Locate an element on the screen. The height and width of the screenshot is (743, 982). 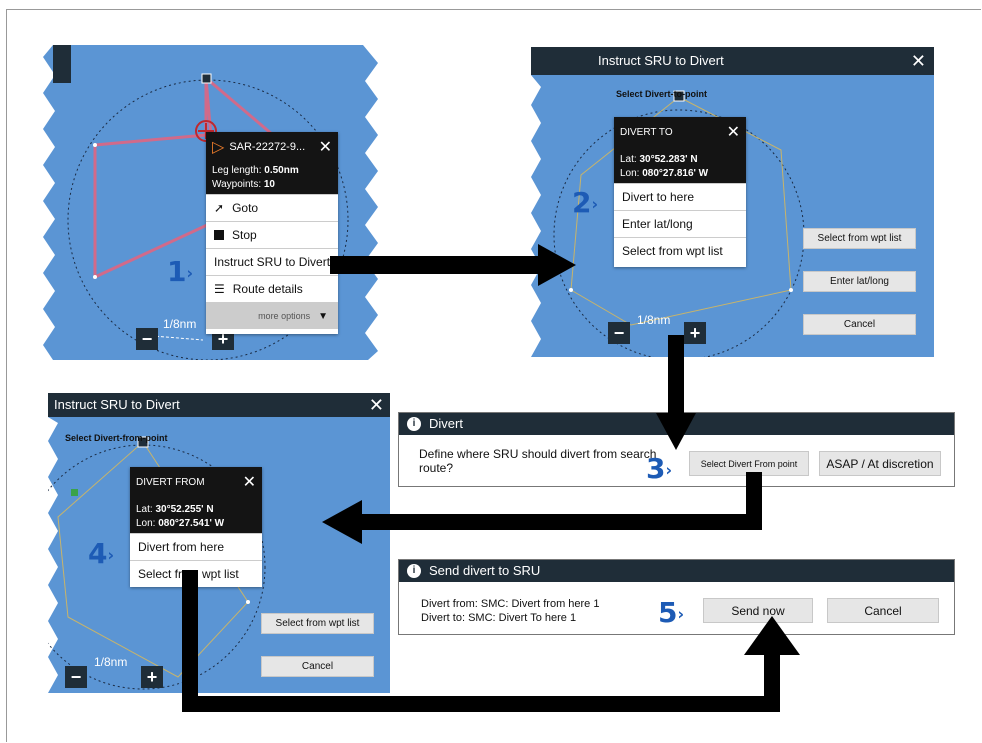
menu-item-route-details: ☰ Route details is located at coordinates (272, 288).